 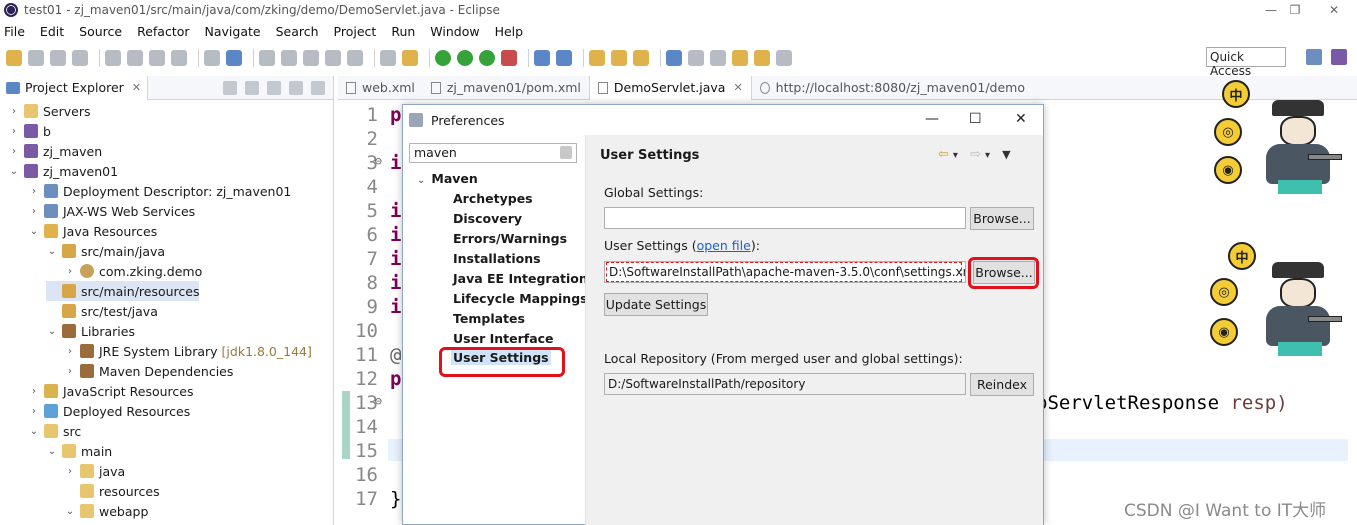 I want to click on save-all-icon, so click(x=58, y=58).